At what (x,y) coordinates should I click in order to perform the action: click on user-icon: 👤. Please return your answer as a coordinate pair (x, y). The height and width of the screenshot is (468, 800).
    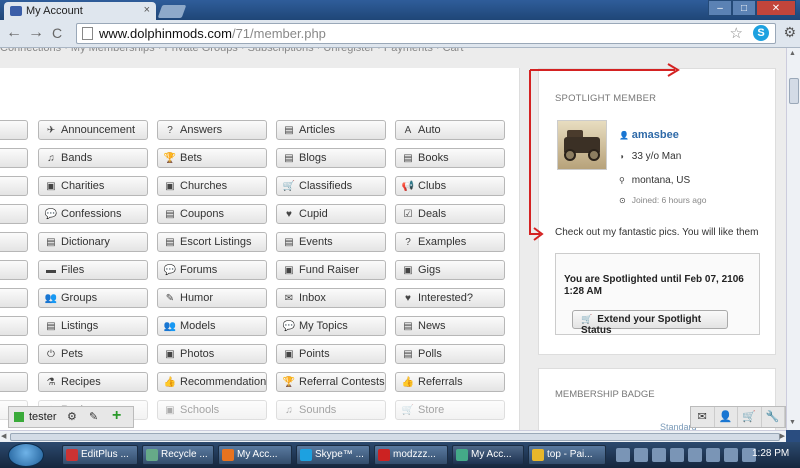
    Looking at the image, I should click on (726, 417).